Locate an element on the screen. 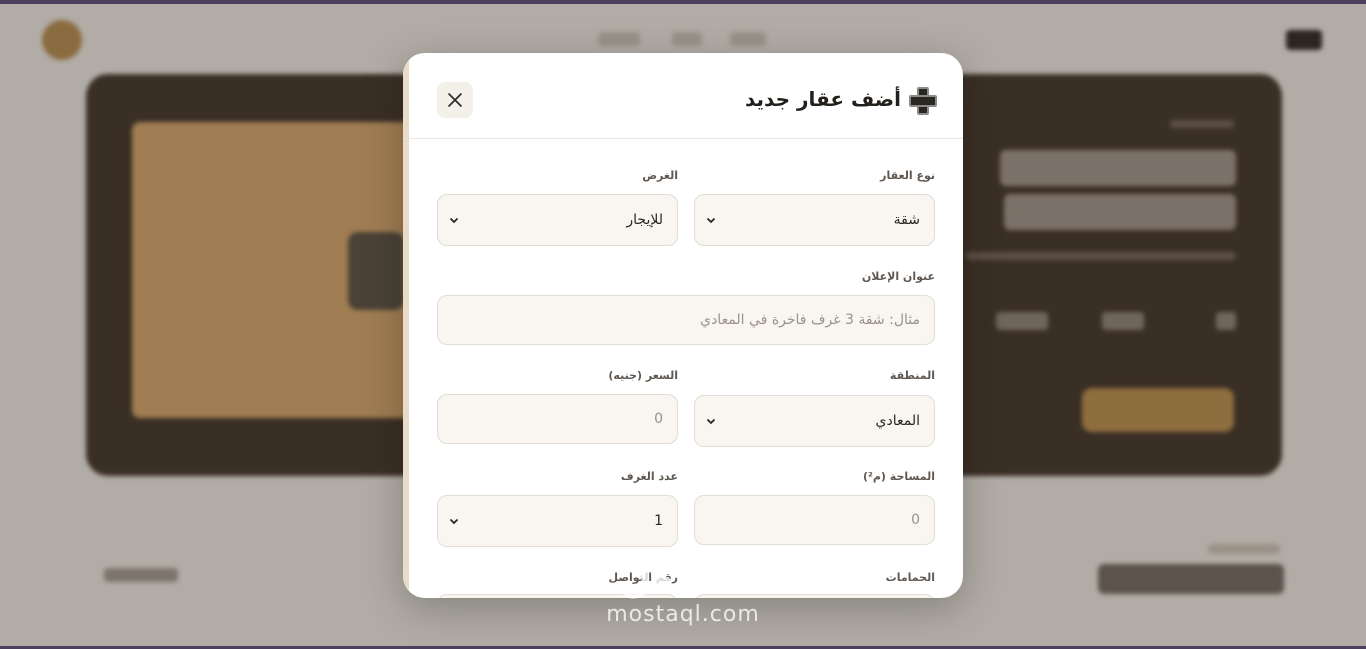  background-section-label is located at coordinates (1244, 549).